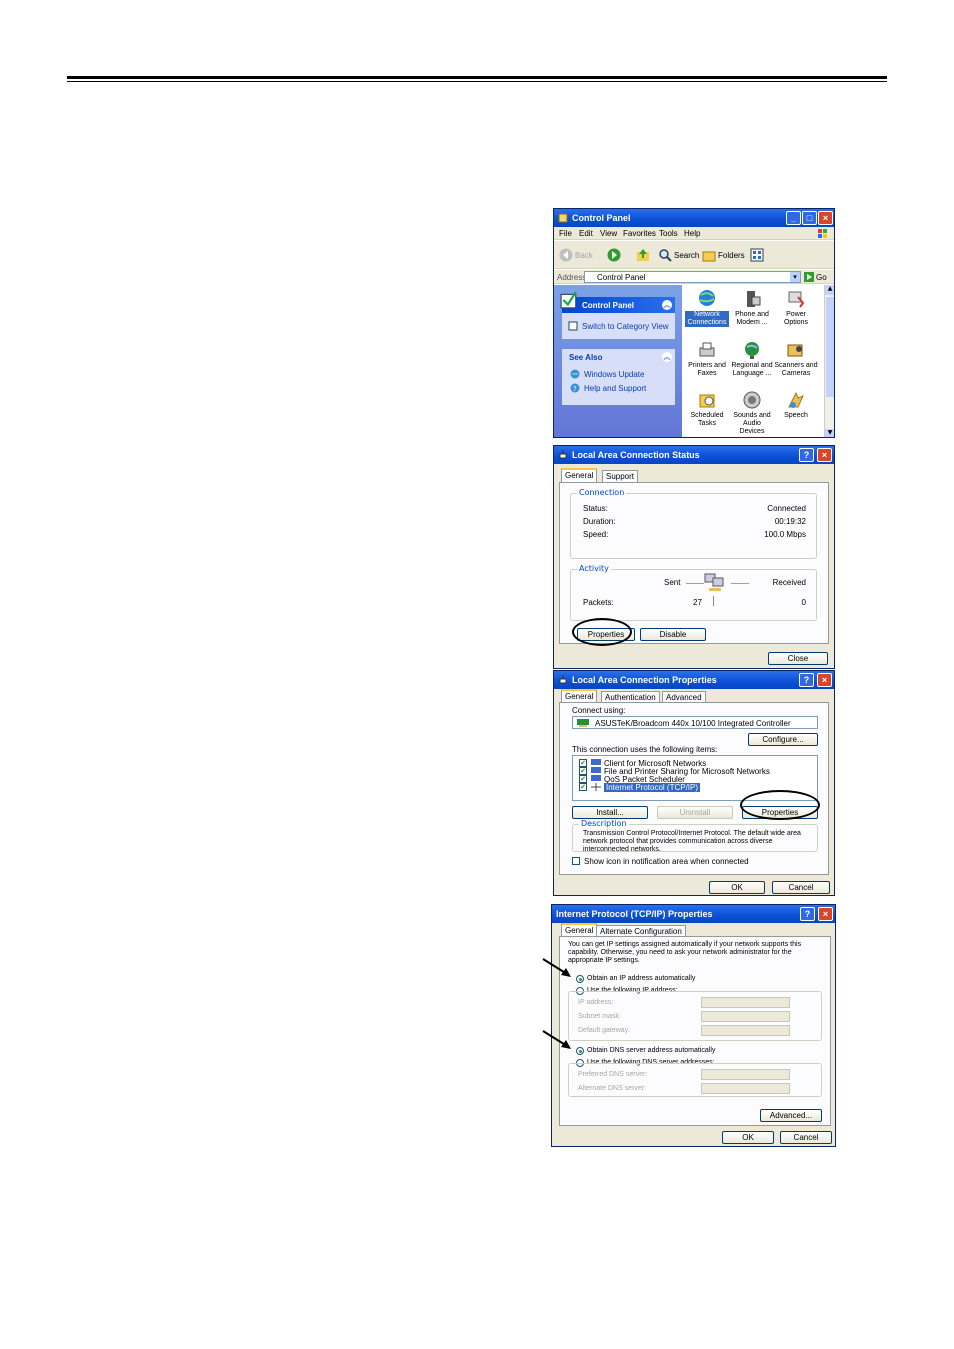 This screenshot has width=954, height=1349. Describe the element at coordinates (825, 218) in the screenshot. I see `close-button: ×` at that location.